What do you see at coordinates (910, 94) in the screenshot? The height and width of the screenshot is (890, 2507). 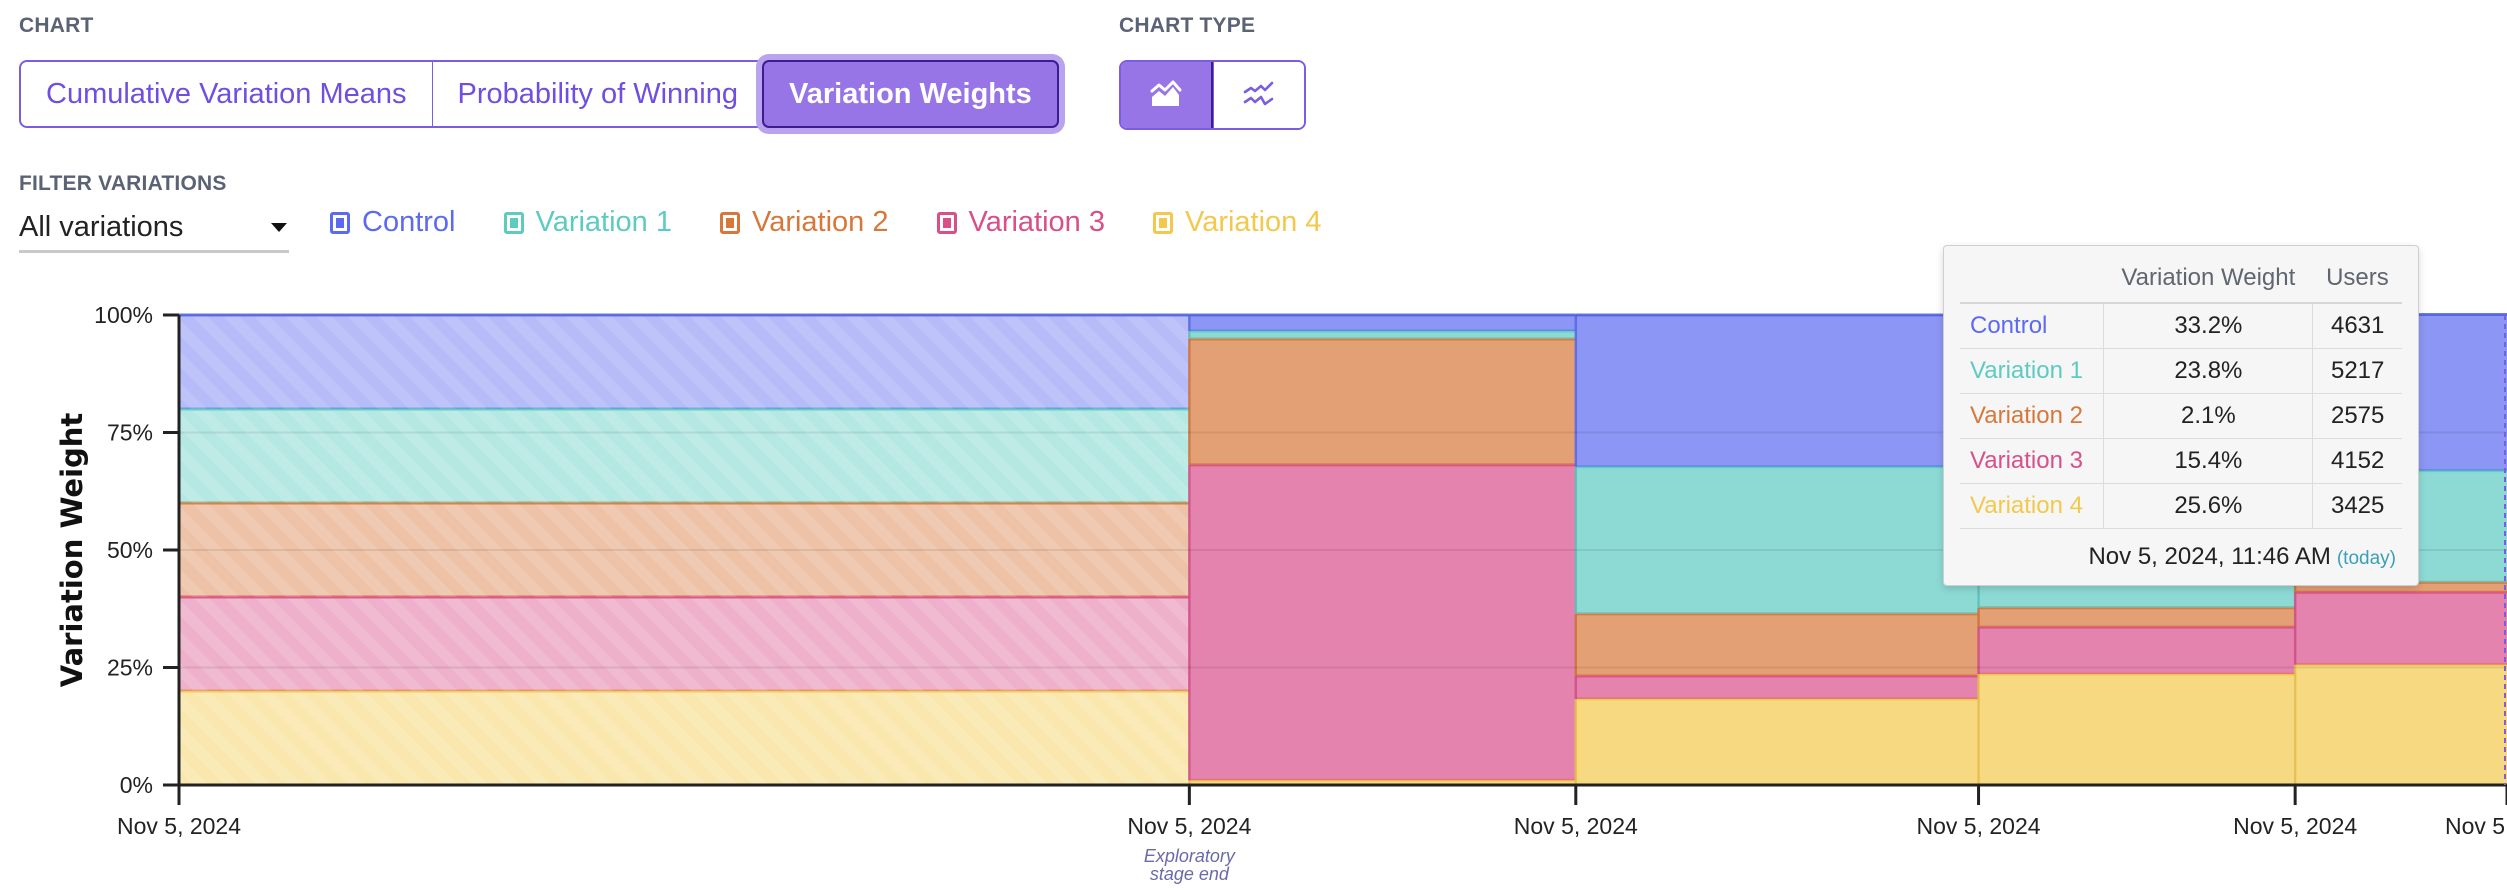 I see `tab-variation-weights: Variation Weights` at bounding box center [910, 94].